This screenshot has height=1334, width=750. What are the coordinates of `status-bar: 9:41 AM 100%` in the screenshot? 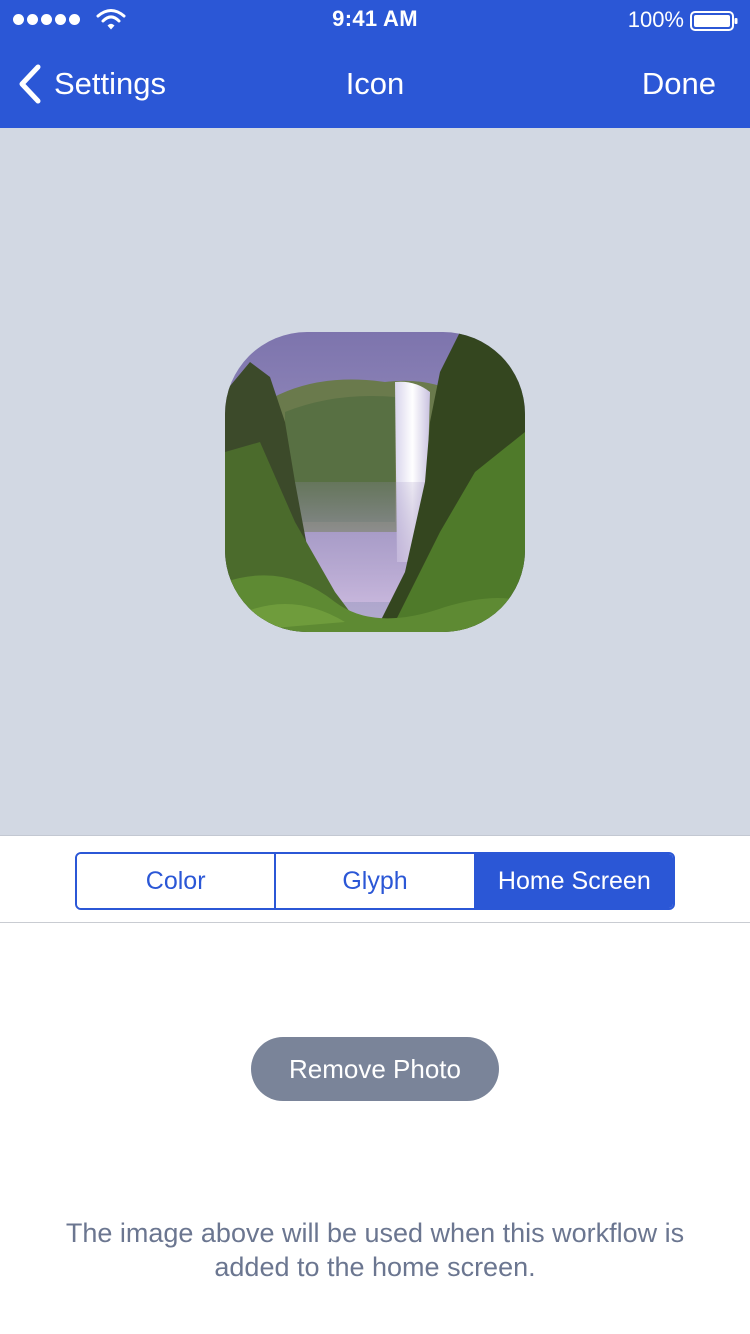 It's located at (375, 20).